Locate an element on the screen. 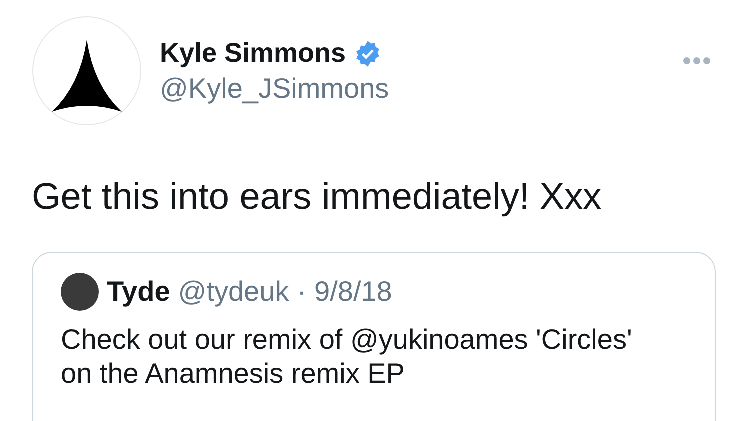 The height and width of the screenshot is (421, 748). tweet-text: Get this into ears immediately! Xxx is located at coordinates (317, 197).